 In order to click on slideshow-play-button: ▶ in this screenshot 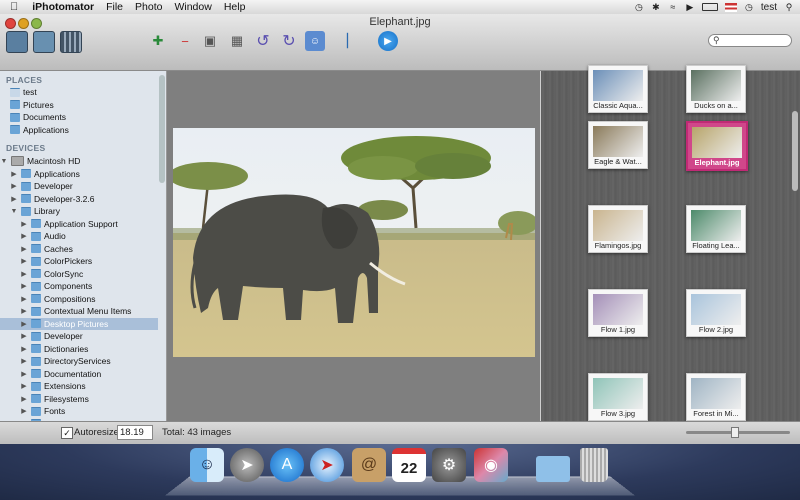, I will do `click(388, 41)`.